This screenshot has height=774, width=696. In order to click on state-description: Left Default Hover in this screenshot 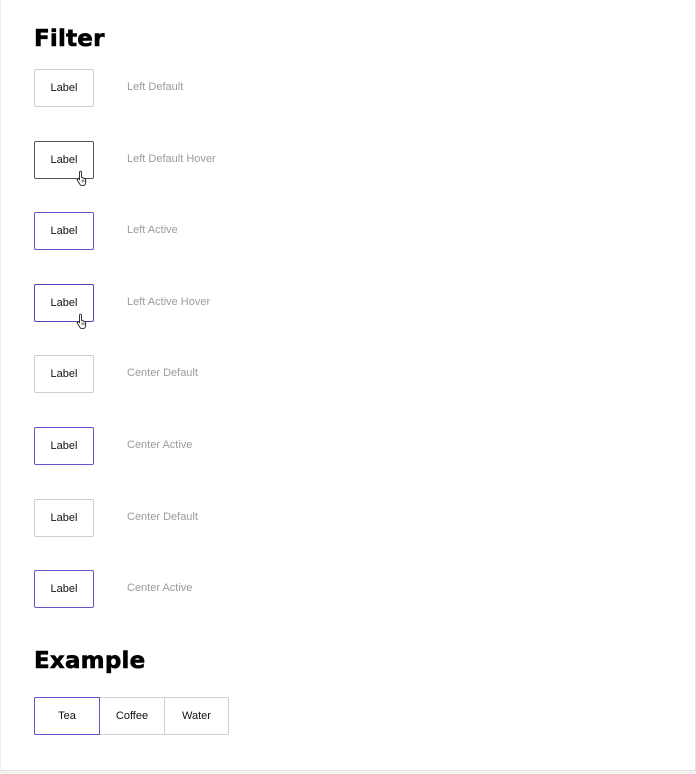, I will do `click(171, 159)`.